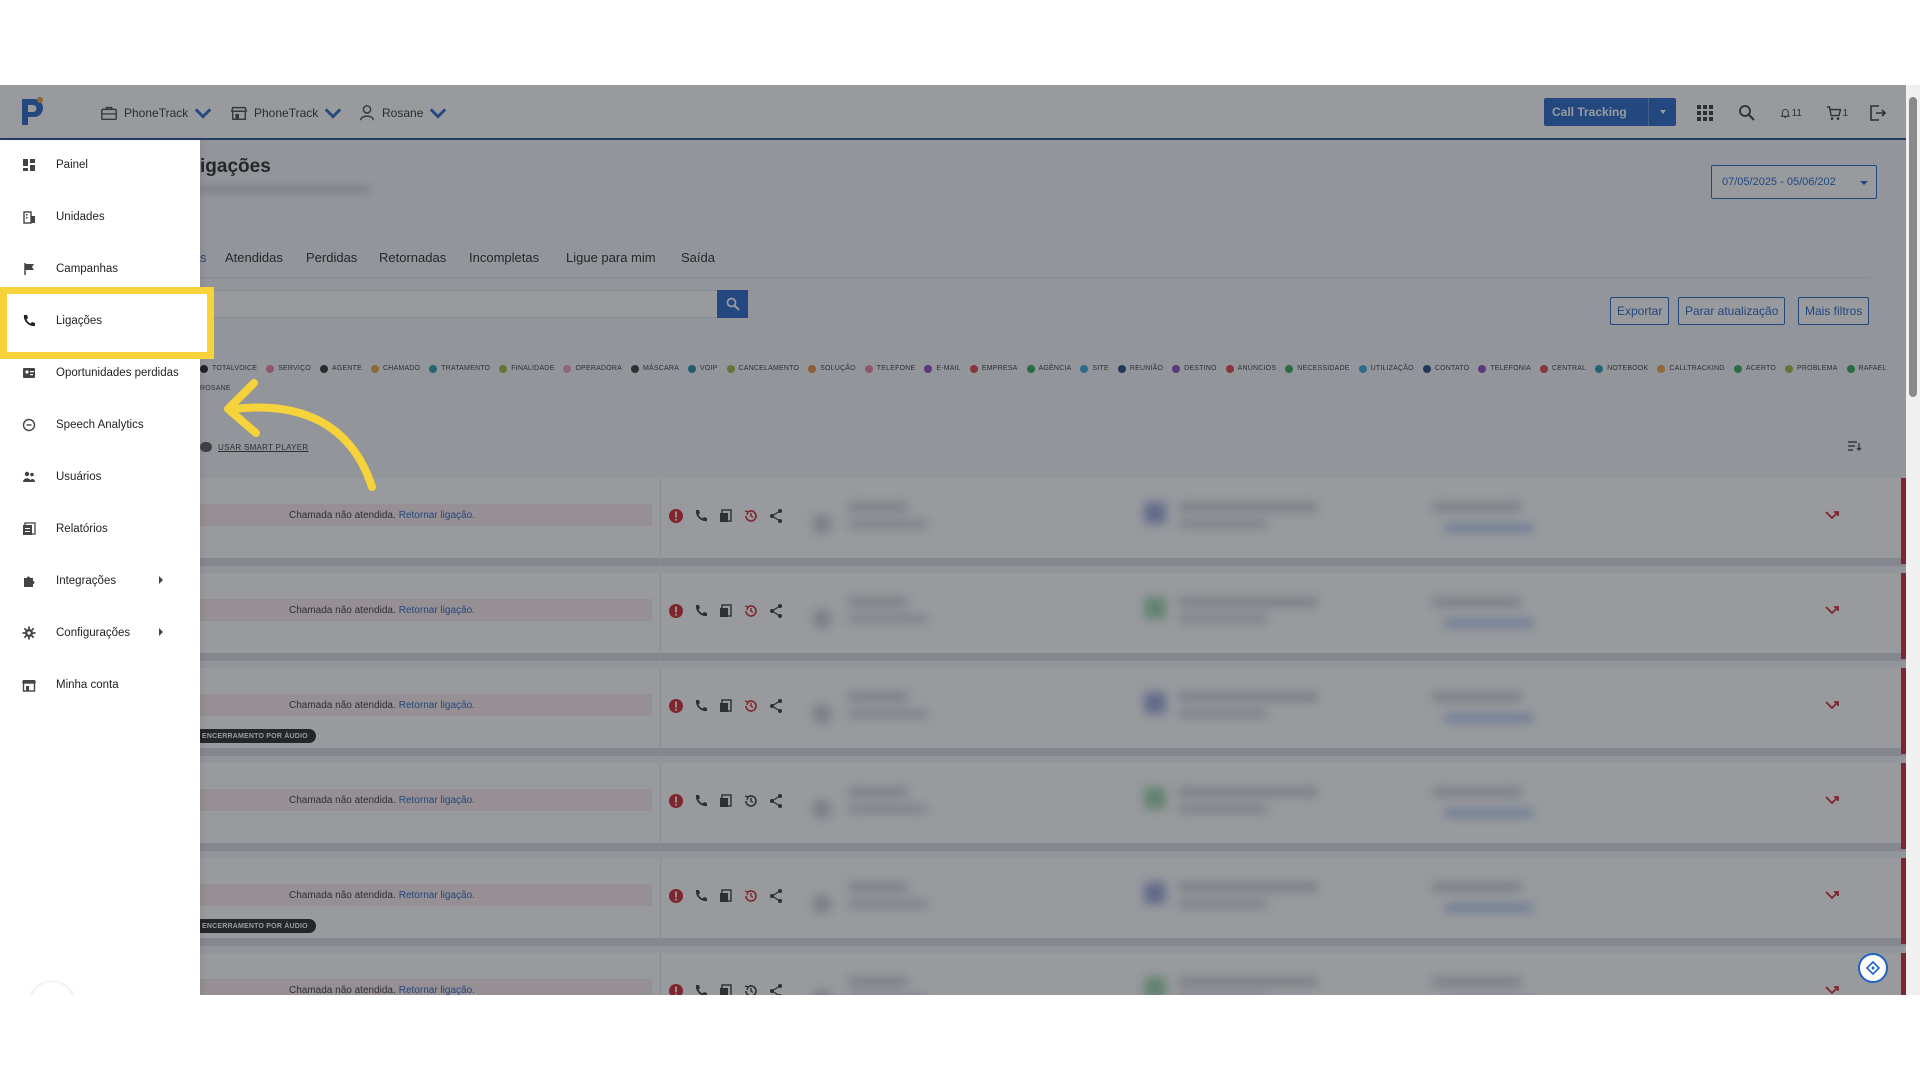 Image resolution: width=1920 pixels, height=1080 pixels. Describe the element at coordinates (52, 988) in the screenshot. I see `chat-widget-avatar: g.` at that location.